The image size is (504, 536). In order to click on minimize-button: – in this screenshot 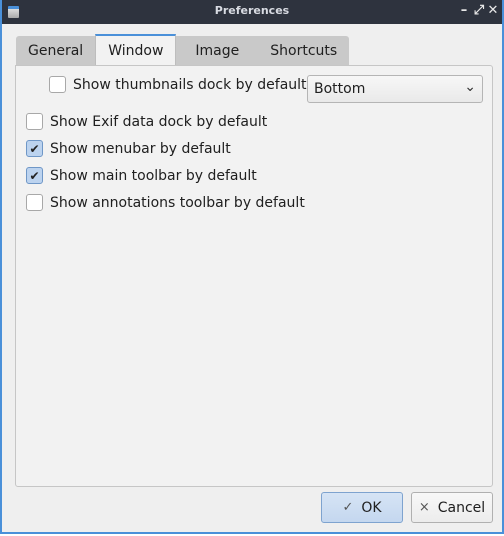, I will do `click(464, 11)`.